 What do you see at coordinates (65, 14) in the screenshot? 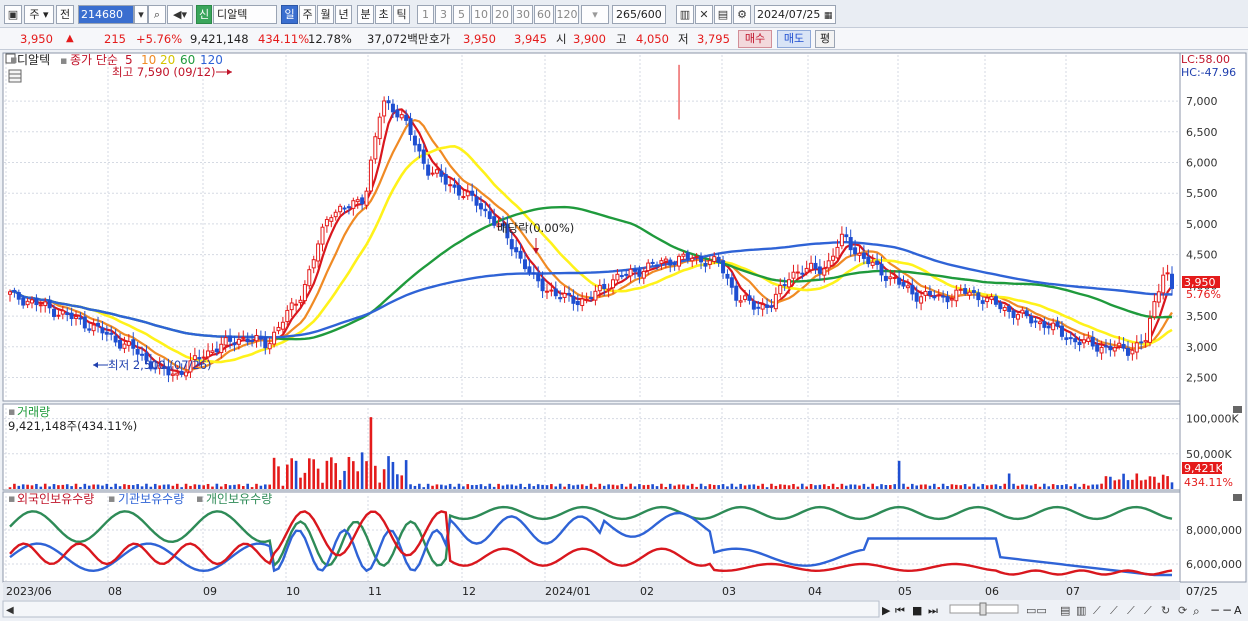
I see `prev-button: 전` at bounding box center [65, 14].